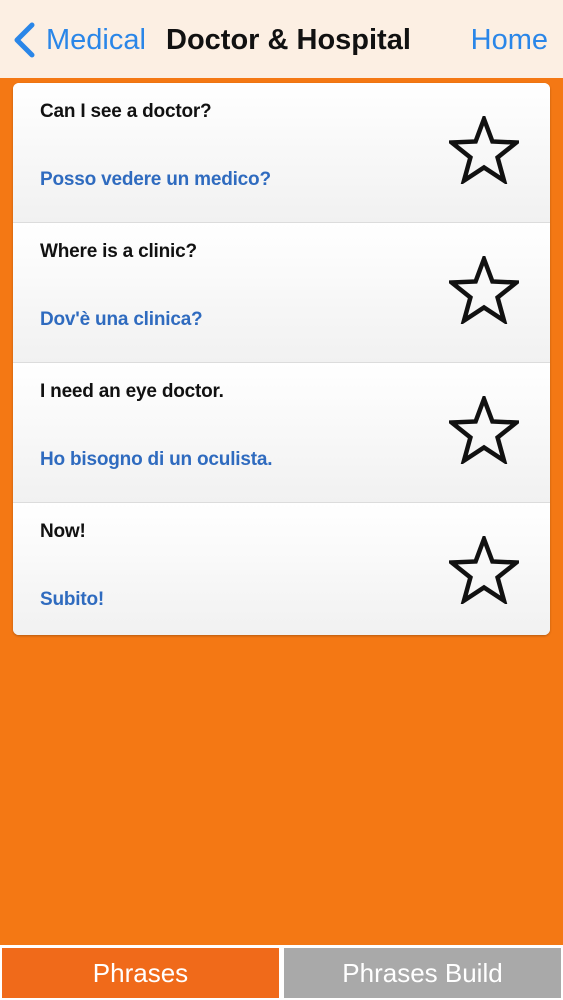 The height and width of the screenshot is (1000, 563). Describe the element at coordinates (118, 251) in the screenshot. I see `phrase-english: Where is a clinic?` at that location.